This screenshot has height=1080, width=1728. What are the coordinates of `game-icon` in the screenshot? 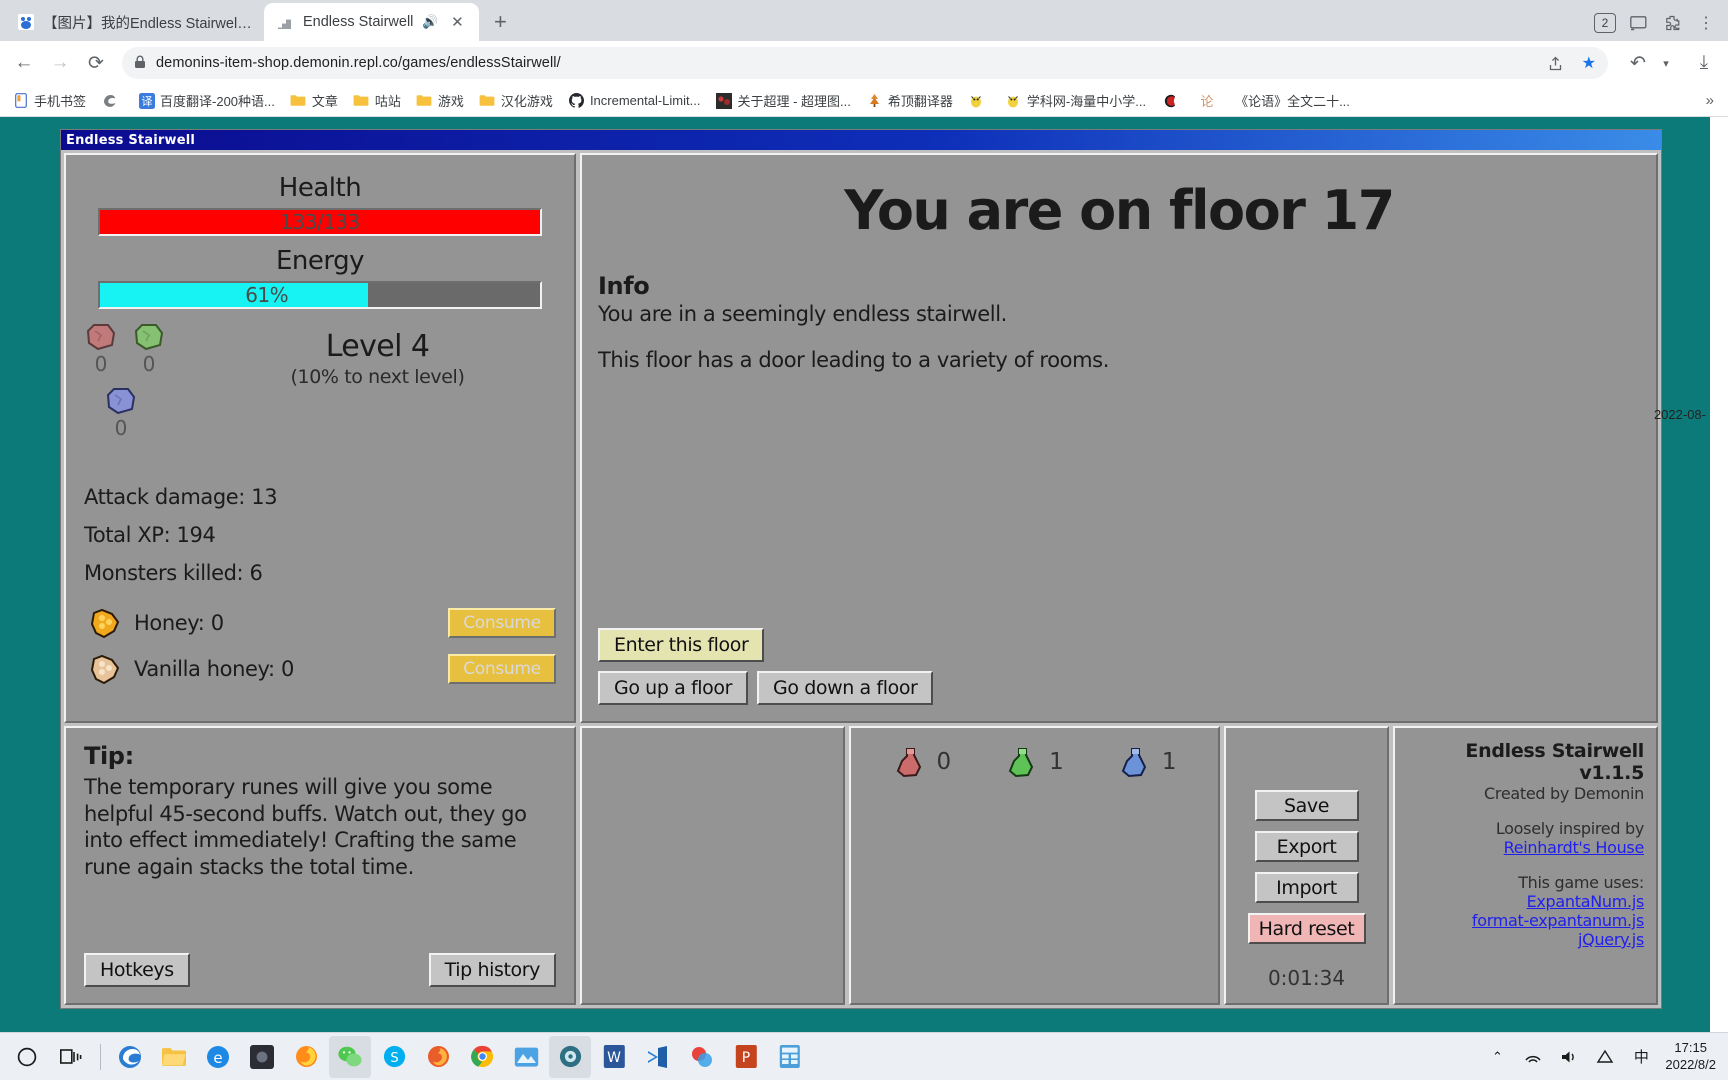 It's located at (570, 1056).